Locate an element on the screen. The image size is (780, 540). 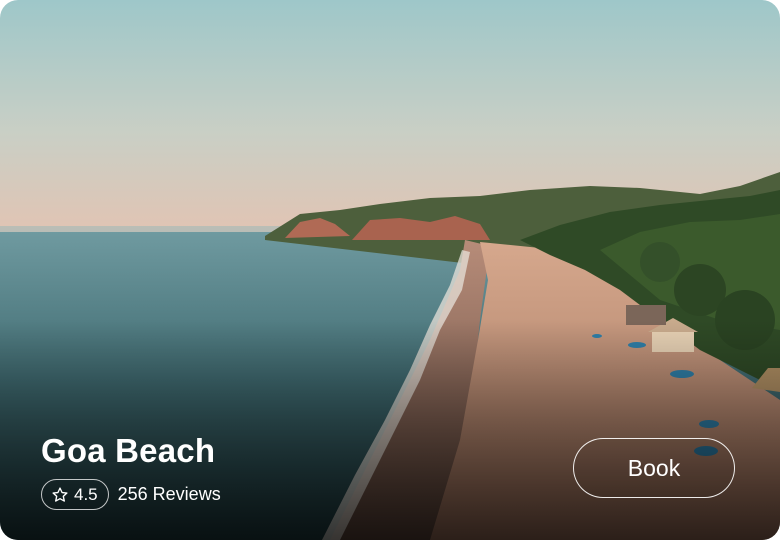
review-count: 256 Reviews is located at coordinates (169, 494).